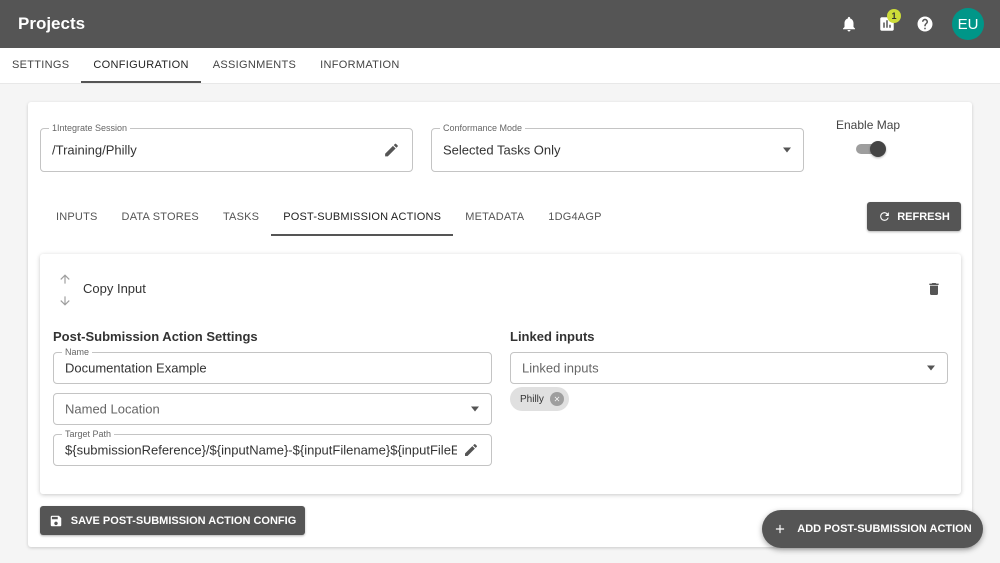  Describe the element at coordinates (500, 24) in the screenshot. I see `app-bar: Projects 1 EU` at that location.